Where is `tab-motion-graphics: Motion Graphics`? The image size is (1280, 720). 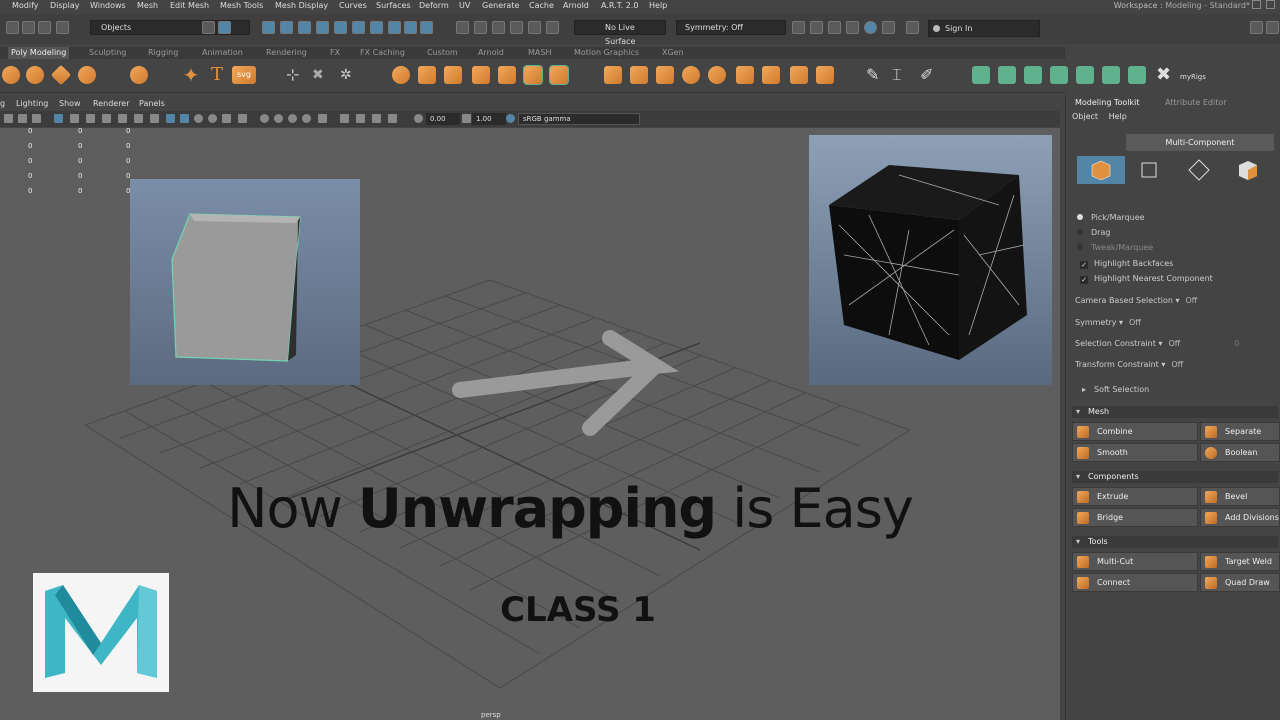
tab-motion-graphics: Motion Graphics is located at coordinates (606, 53).